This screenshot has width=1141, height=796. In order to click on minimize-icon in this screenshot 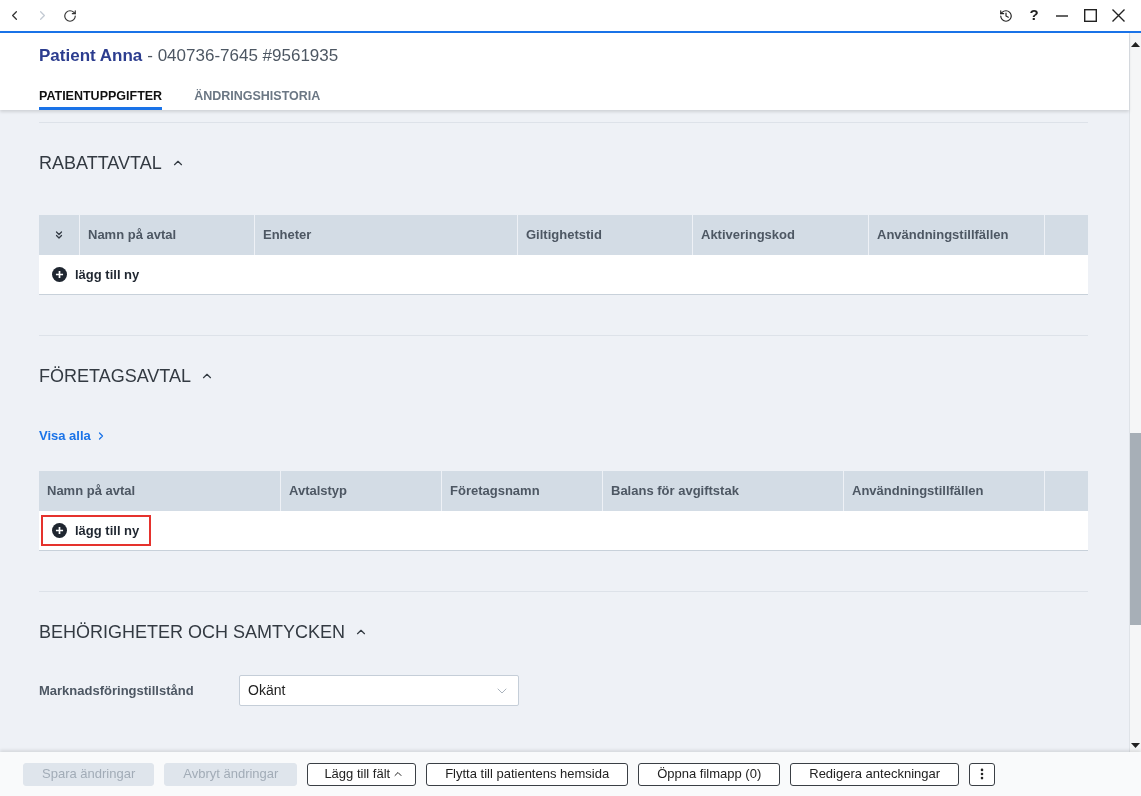, I will do `click(1062, 15)`.